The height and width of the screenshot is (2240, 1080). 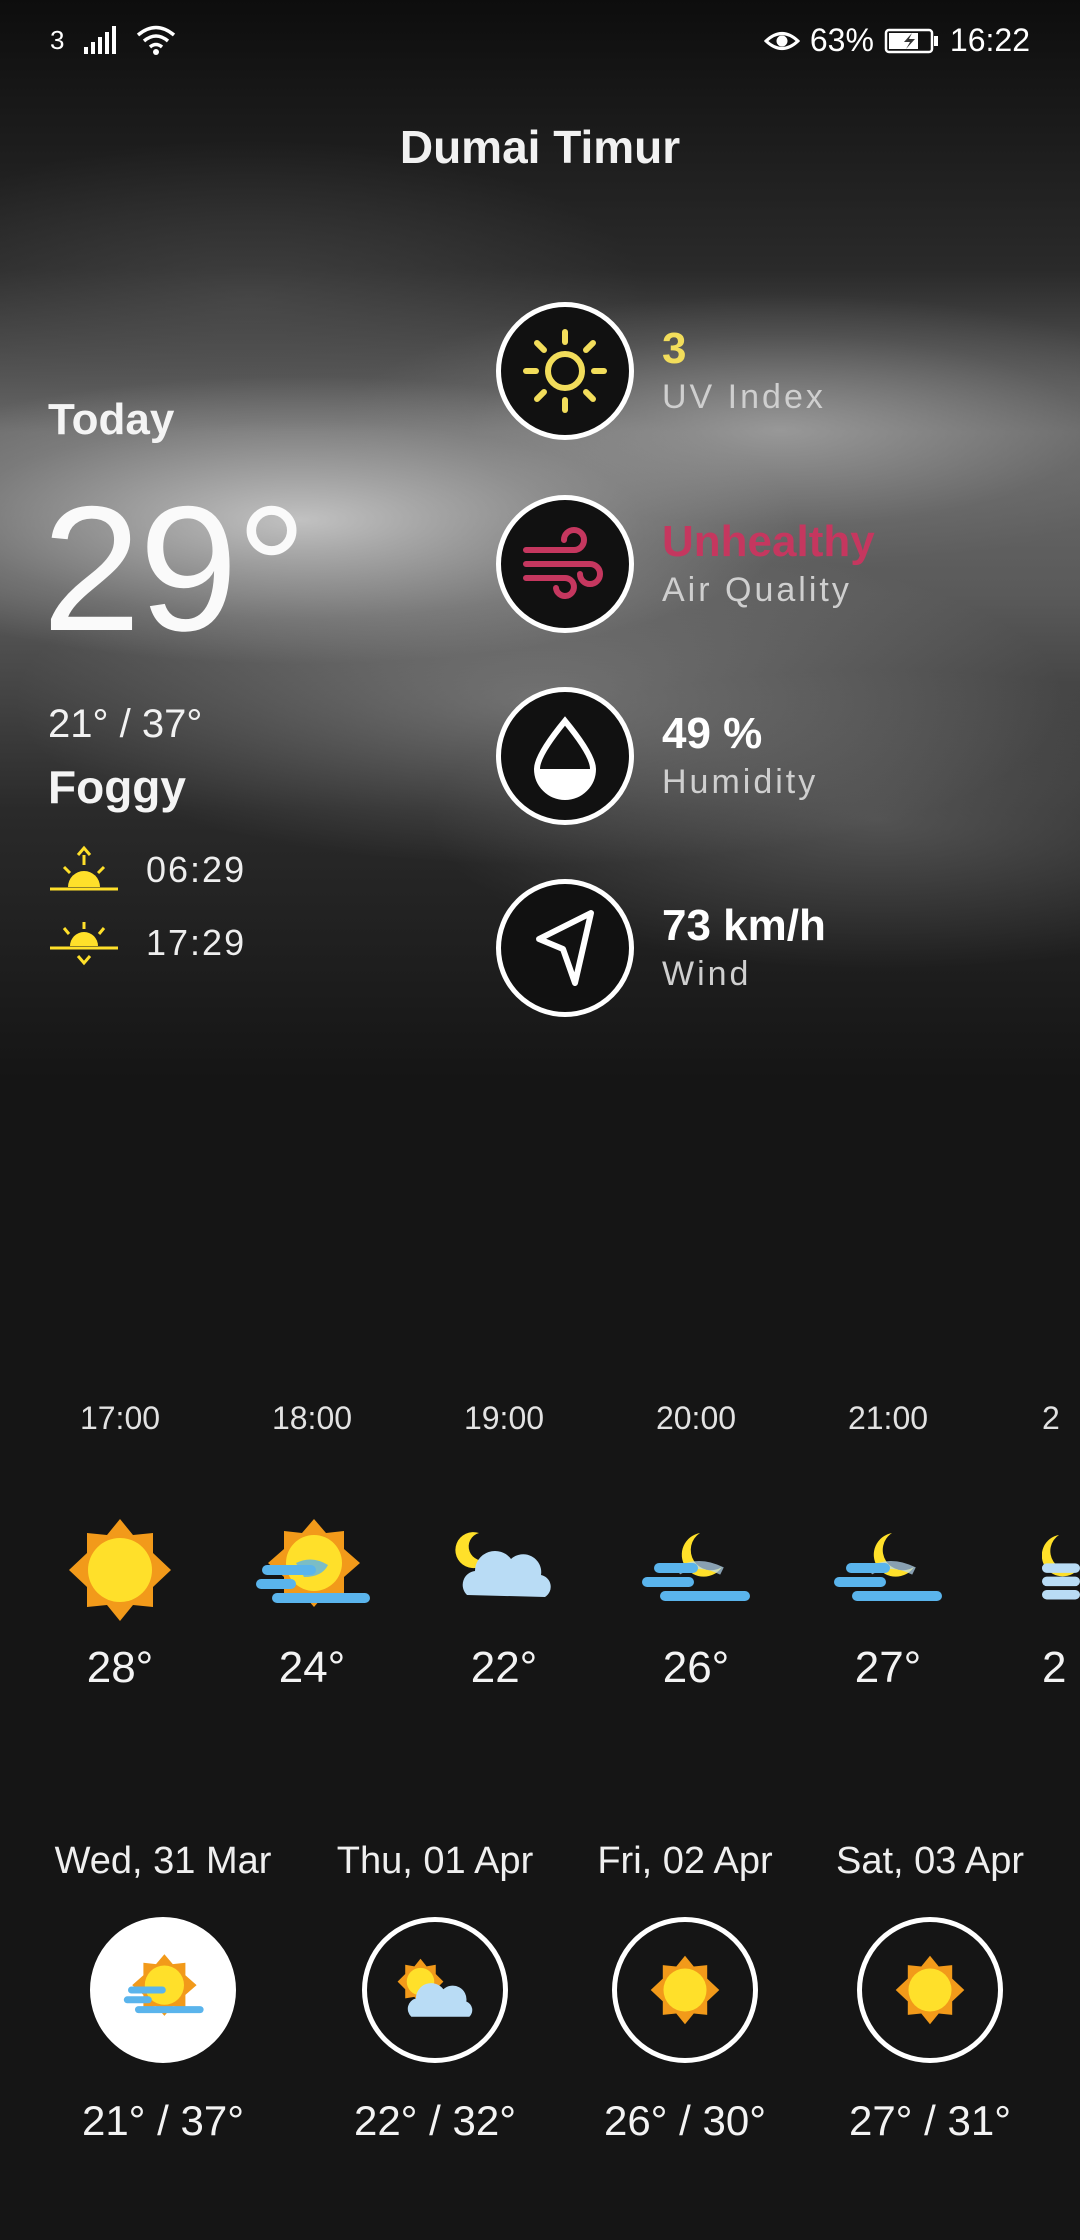 I want to click on uv-value: 3, so click(x=674, y=348).